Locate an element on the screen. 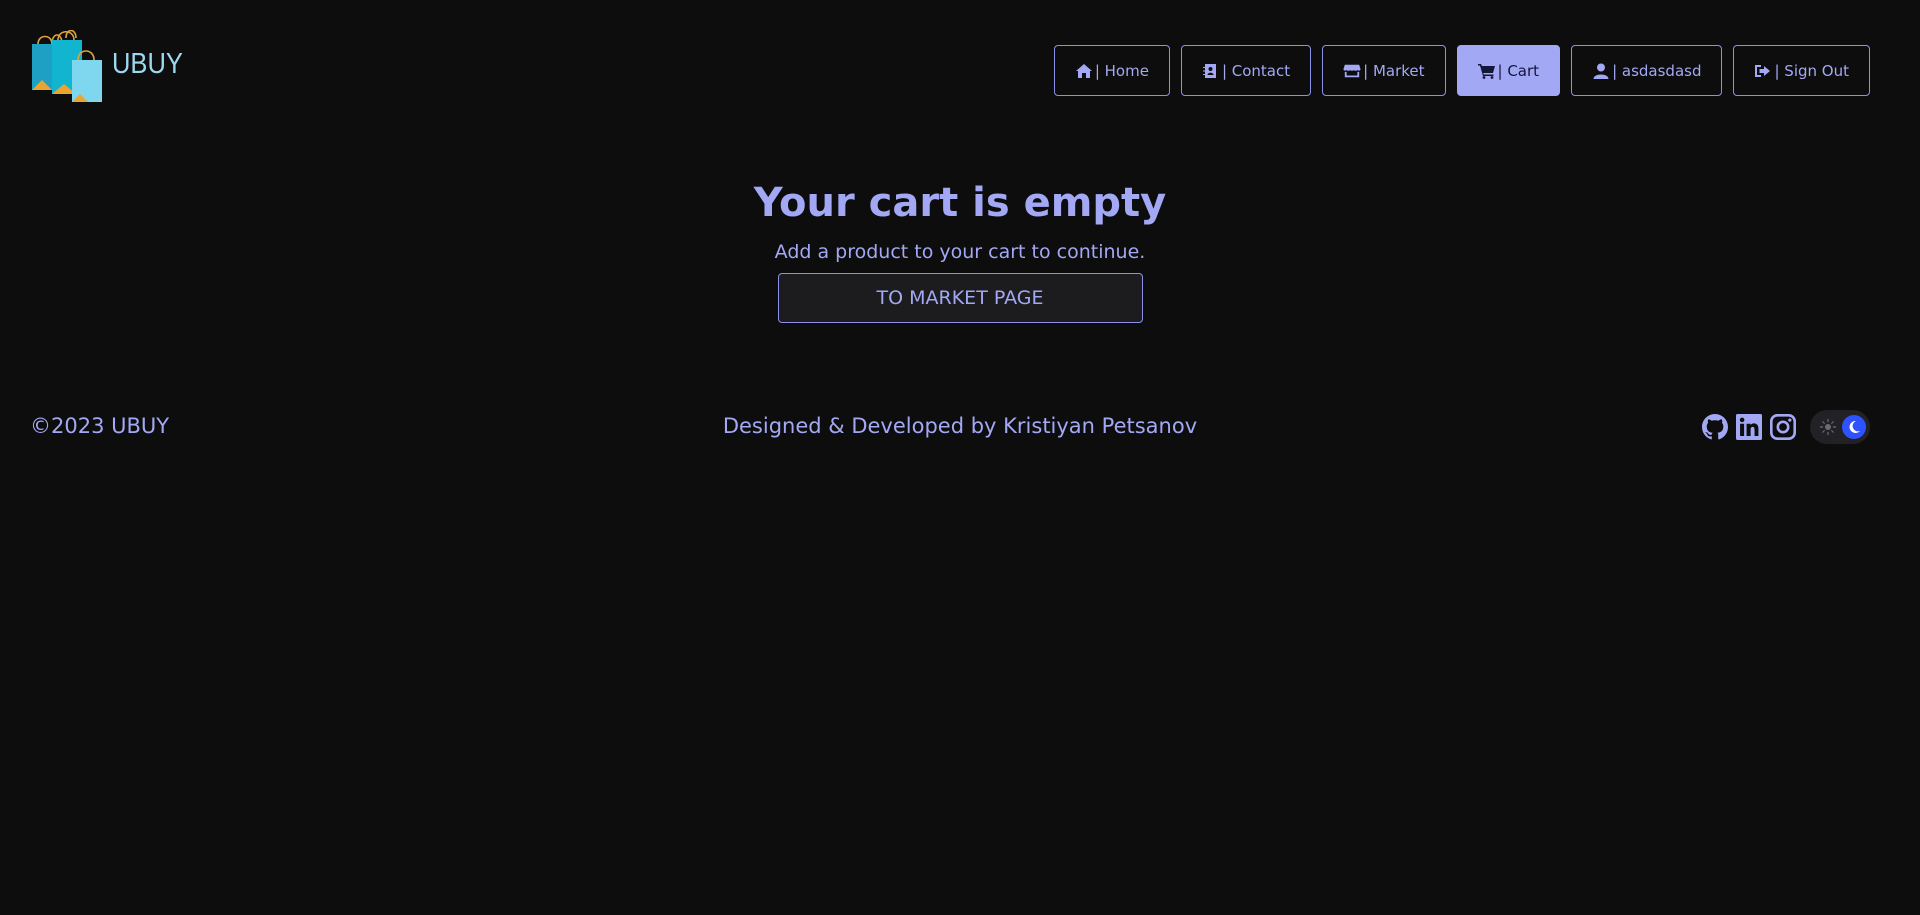 The height and width of the screenshot is (915, 1920). moon-icon is located at coordinates (1854, 426).